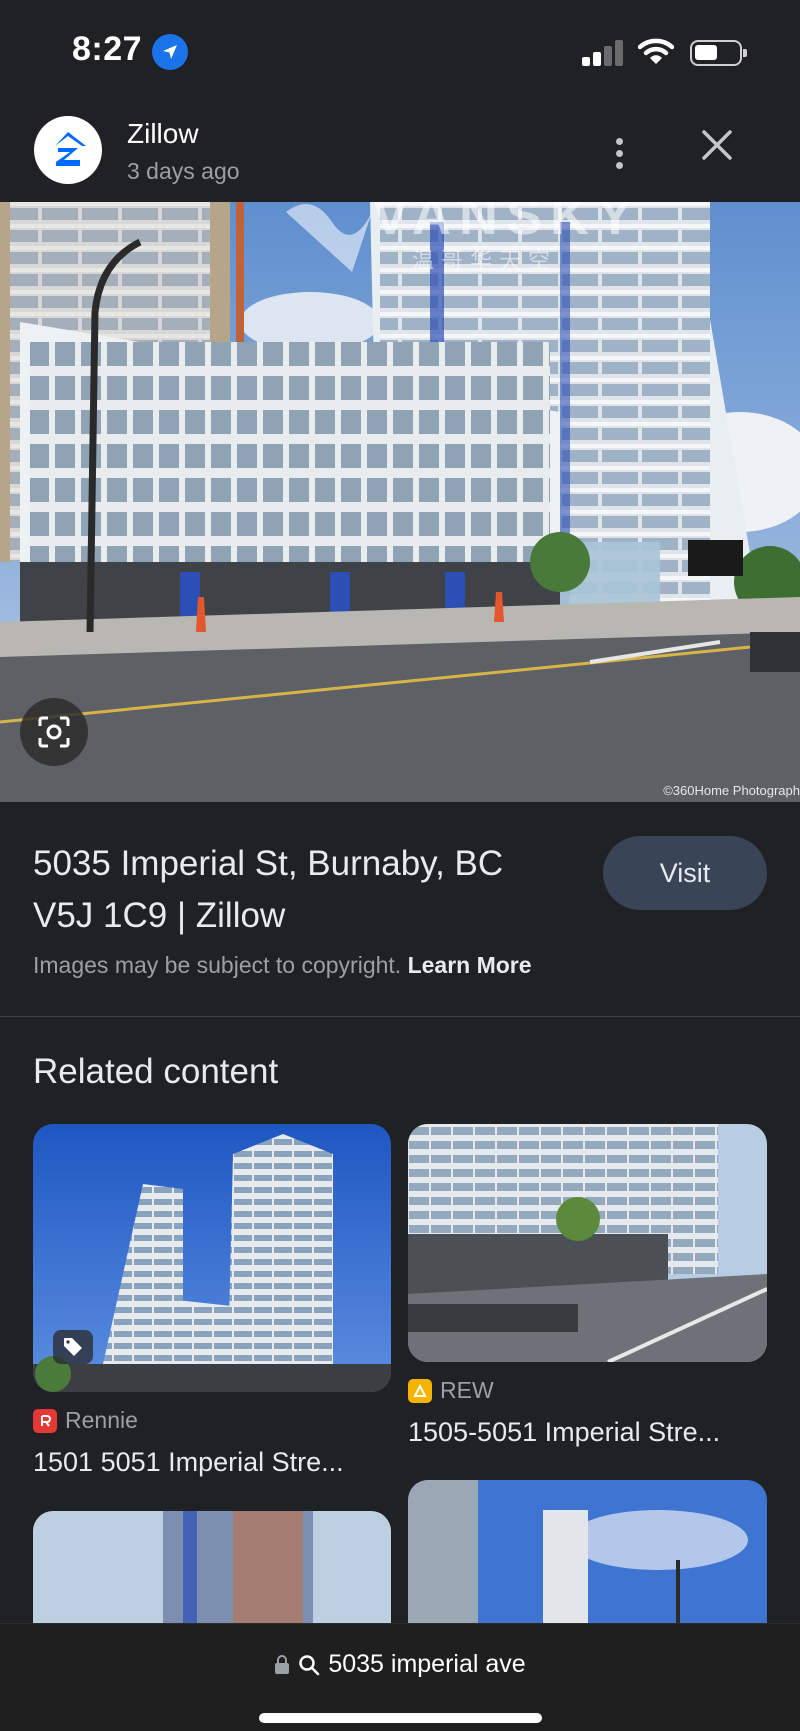 The image size is (800, 1731). Describe the element at coordinates (73, 1347) in the screenshot. I see `tag-icon` at that location.